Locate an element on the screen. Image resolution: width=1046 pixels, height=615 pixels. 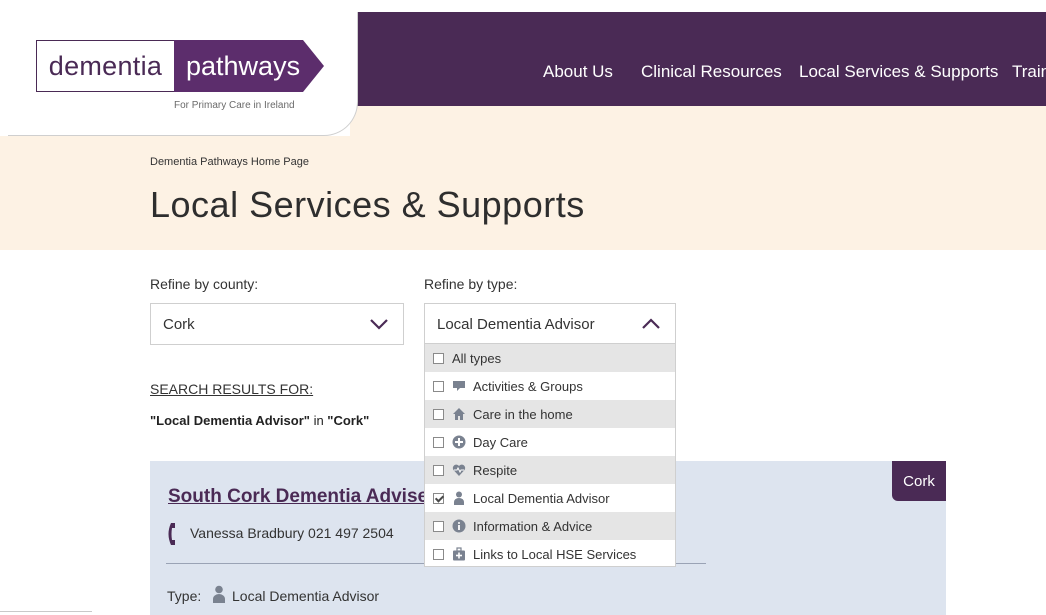
site-logo: dementia pathways is located at coordinates (180, 66).